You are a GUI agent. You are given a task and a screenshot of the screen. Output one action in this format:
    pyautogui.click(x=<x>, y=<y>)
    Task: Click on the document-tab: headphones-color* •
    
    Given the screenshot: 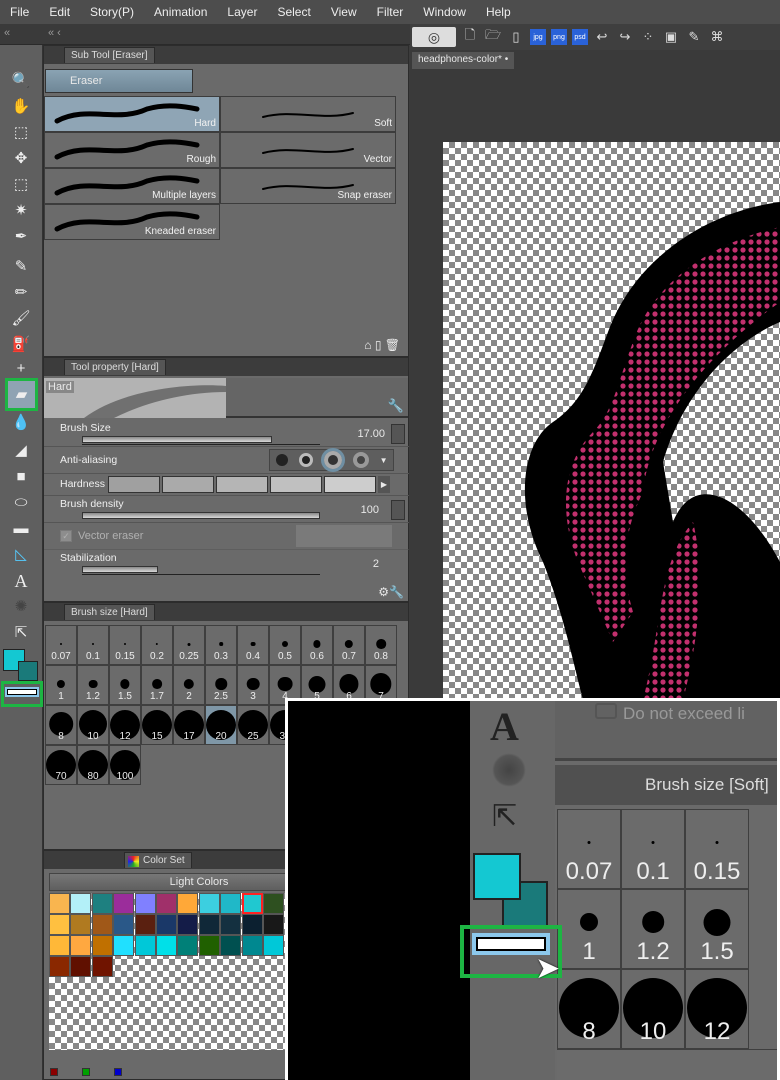 What is the action you would take?
    pyautogui.click(x=463, y=60)
    